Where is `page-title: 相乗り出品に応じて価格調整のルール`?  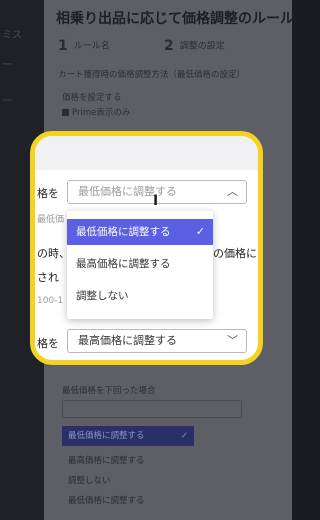
page-title: 相乗り出品に応じて価格調整のルール is located at coordinates (174, 19).